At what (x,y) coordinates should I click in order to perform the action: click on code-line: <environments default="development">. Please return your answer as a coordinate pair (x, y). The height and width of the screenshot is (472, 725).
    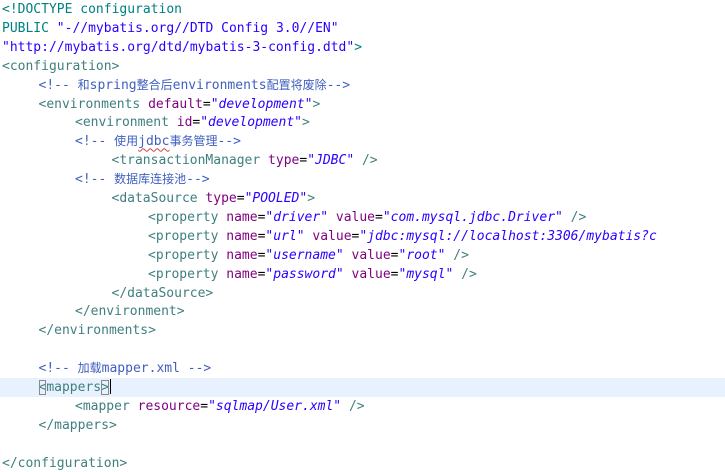
    Looking at the image, I should click on (362, 104).